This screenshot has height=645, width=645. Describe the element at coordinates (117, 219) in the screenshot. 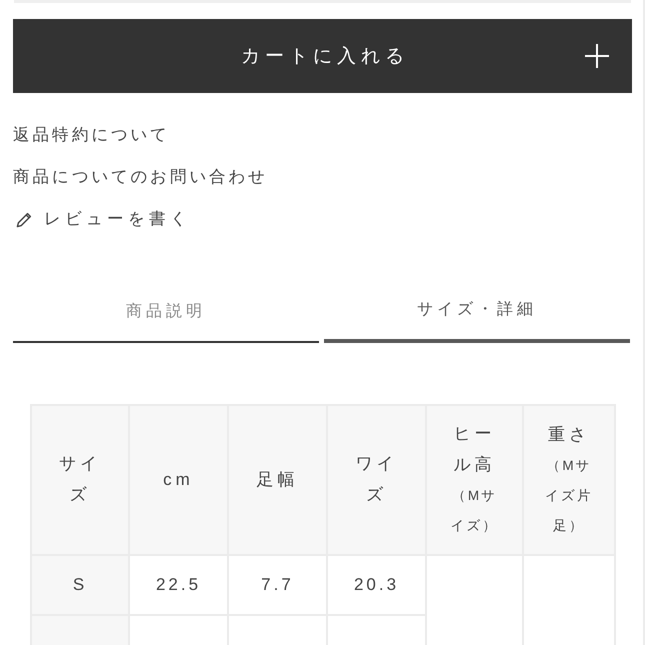

I see `write-review-link: レビューを書く` at that location.